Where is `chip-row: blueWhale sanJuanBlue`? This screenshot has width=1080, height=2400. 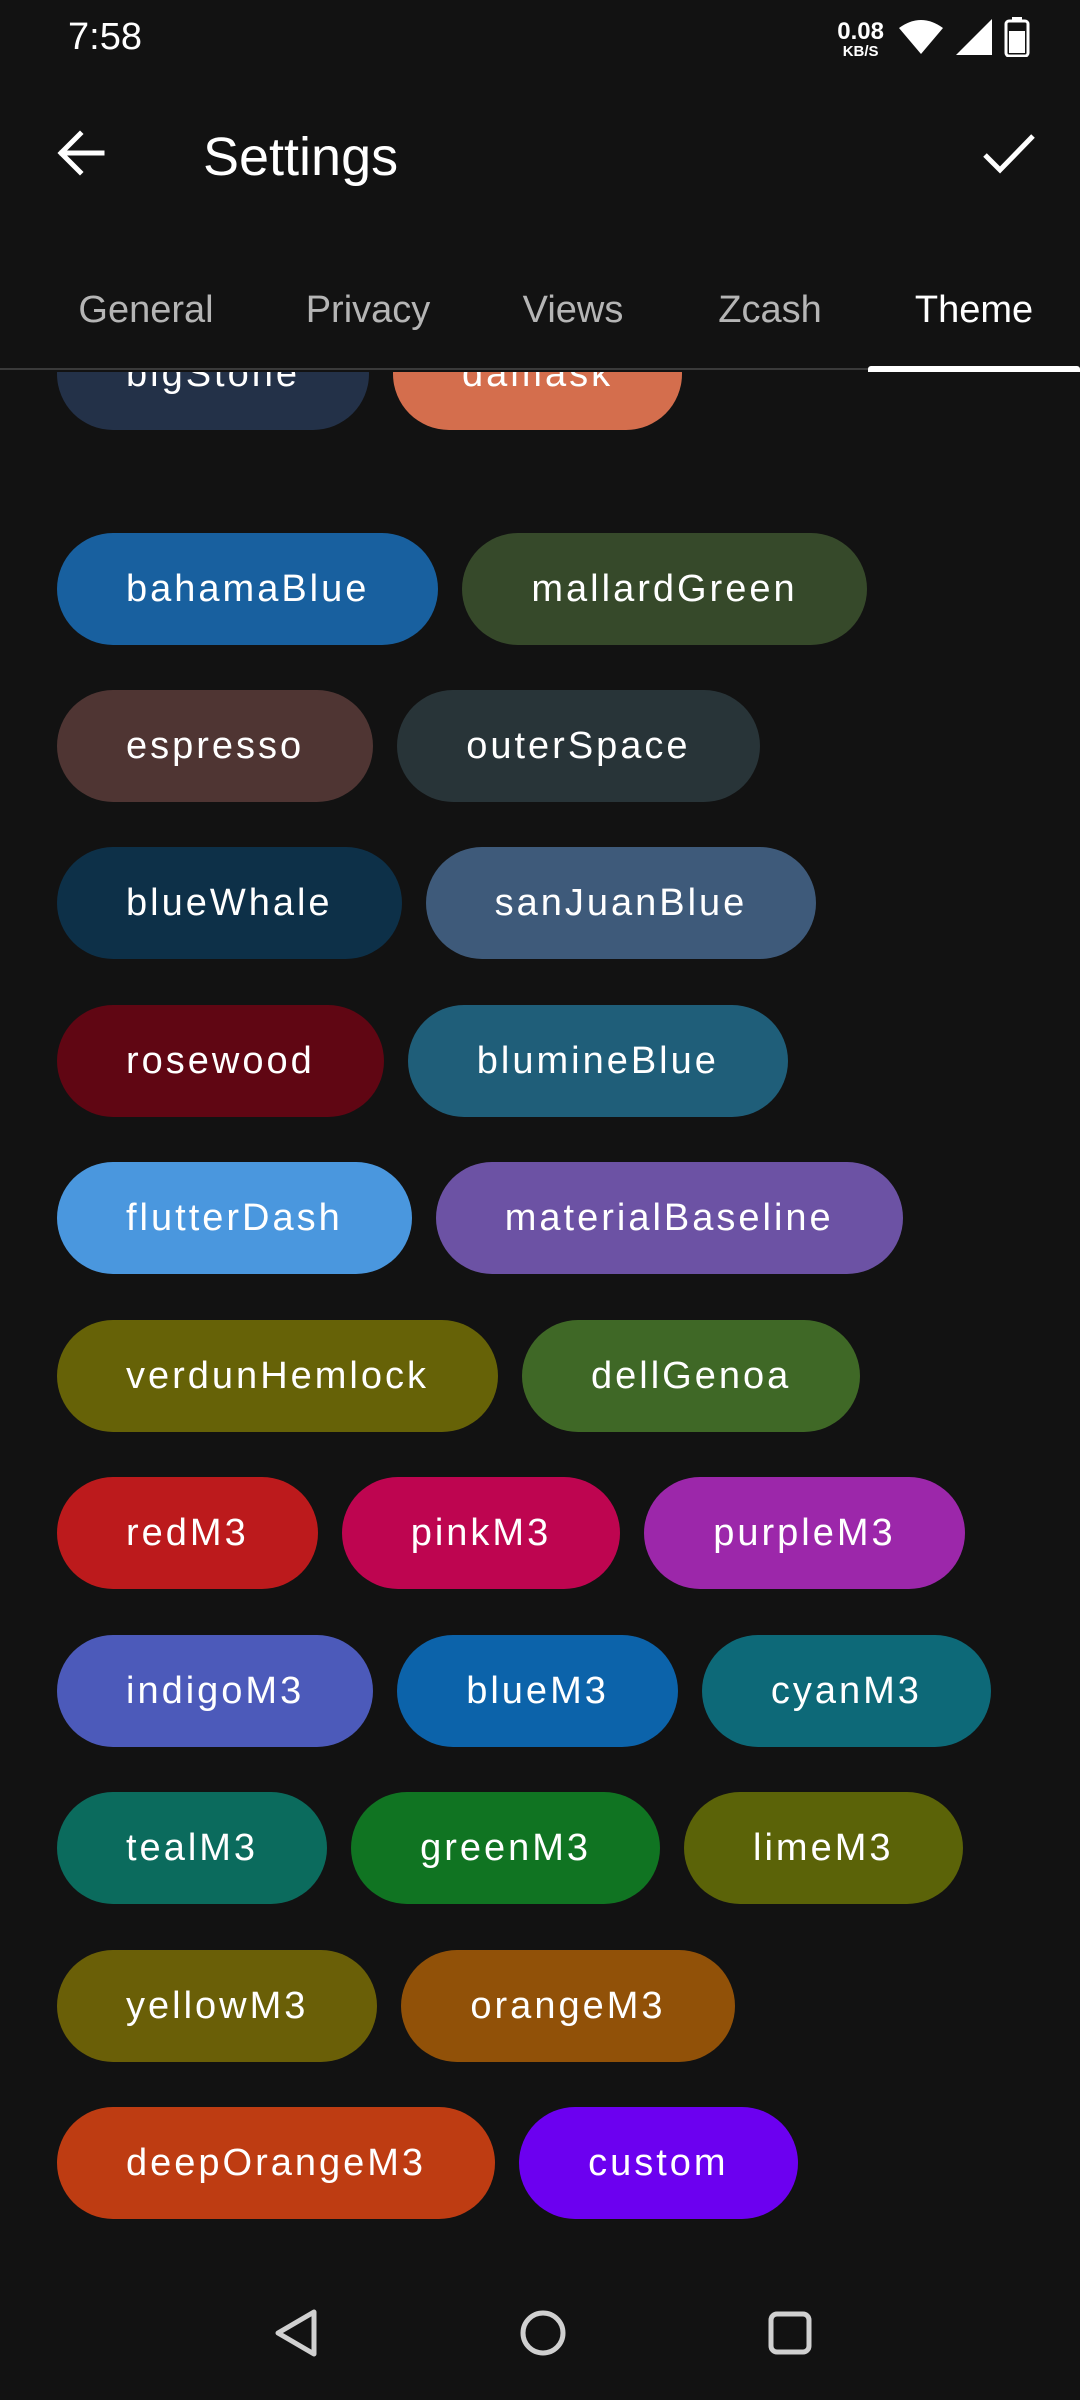 chip-row: blueWhale sanJuanBlue is located at coordinates (437, 903).